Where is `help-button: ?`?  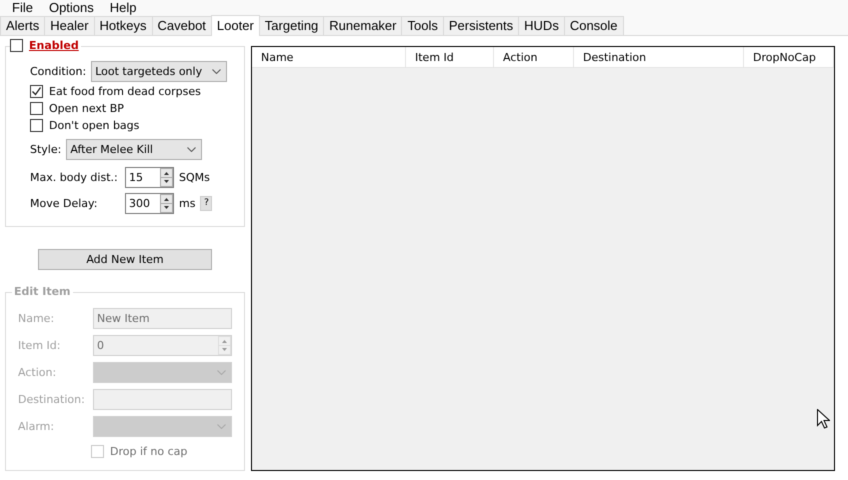
help-button: ? is located at coordinates (206, 203).